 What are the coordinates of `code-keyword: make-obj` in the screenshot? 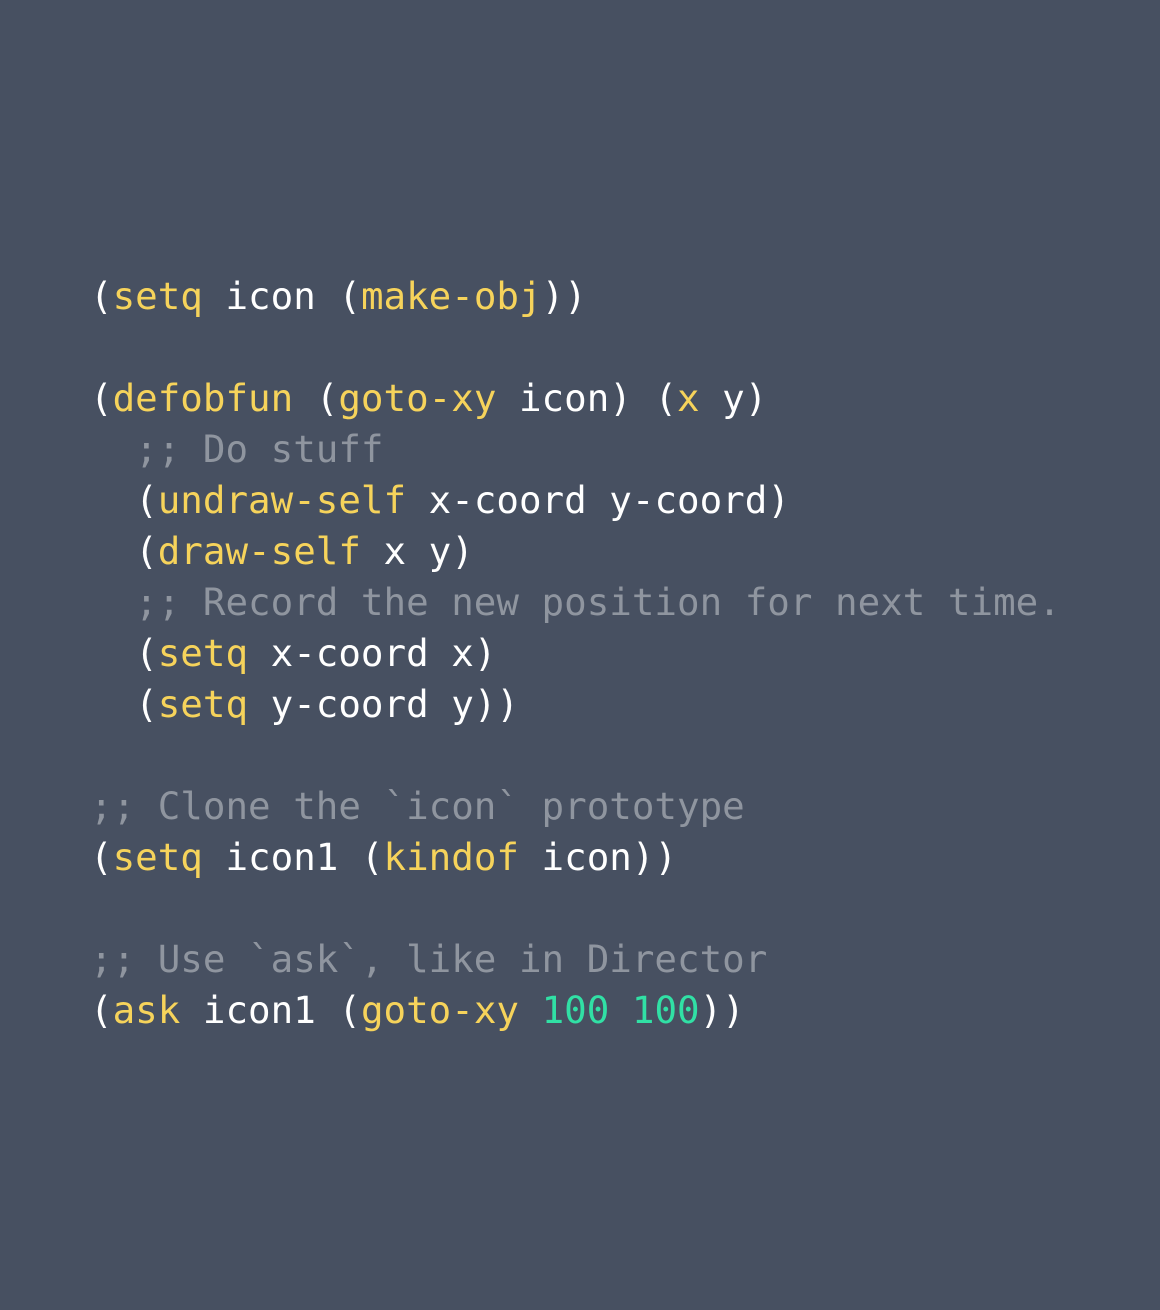 It's located at (451, 296).